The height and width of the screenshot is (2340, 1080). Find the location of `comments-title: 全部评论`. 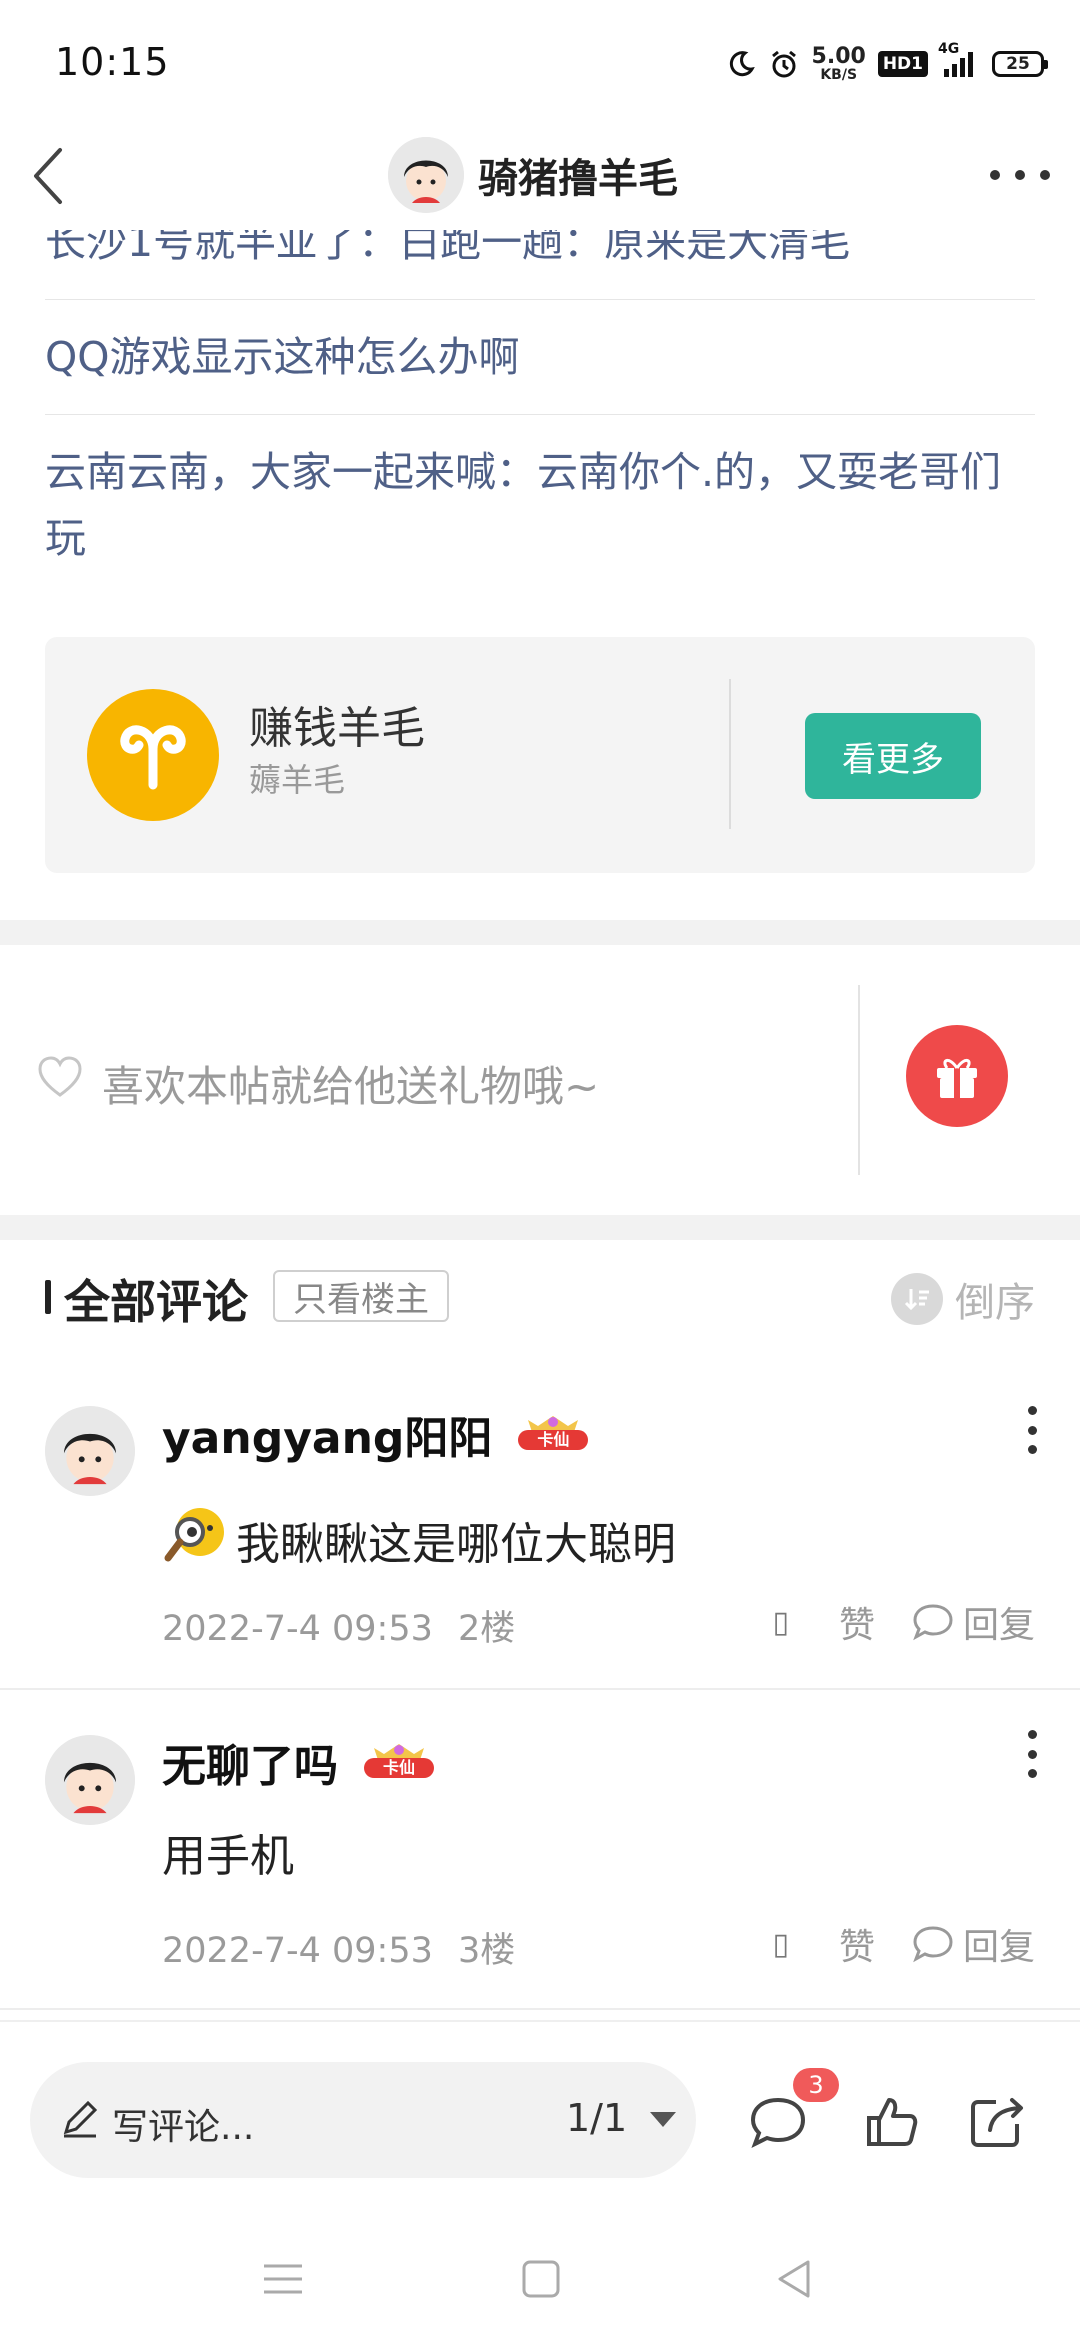

comments-title: 全部评论 is located at coordinates (156, 1302).